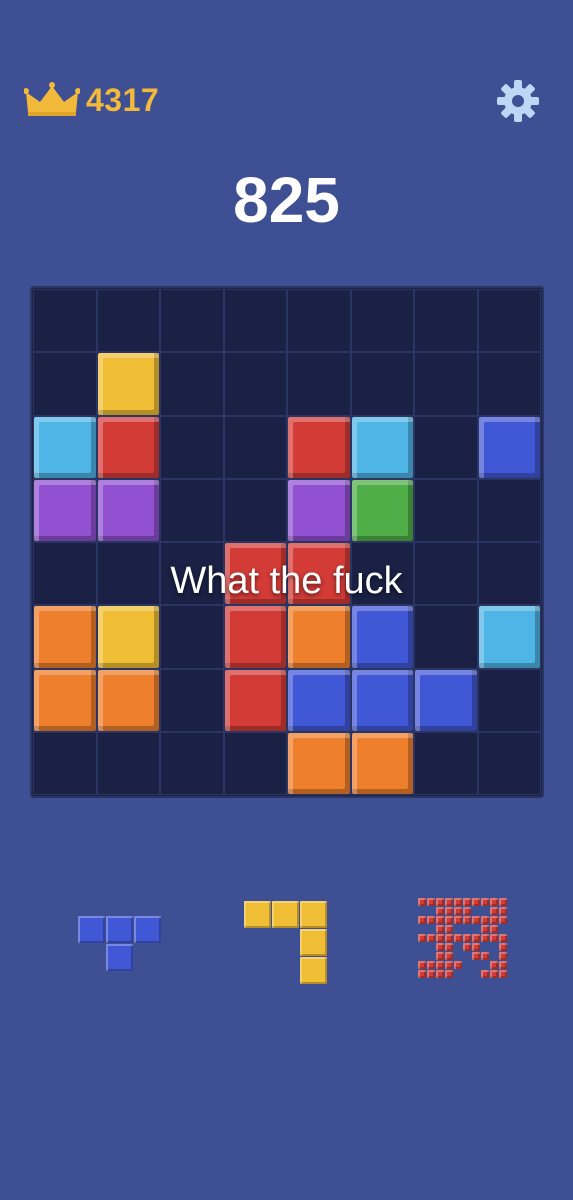 This screenshot has width=573, height=1200. What do you see at coordinates (319, 447) in the screenshot?
I see `block-red` at bounding box center [319, 447].